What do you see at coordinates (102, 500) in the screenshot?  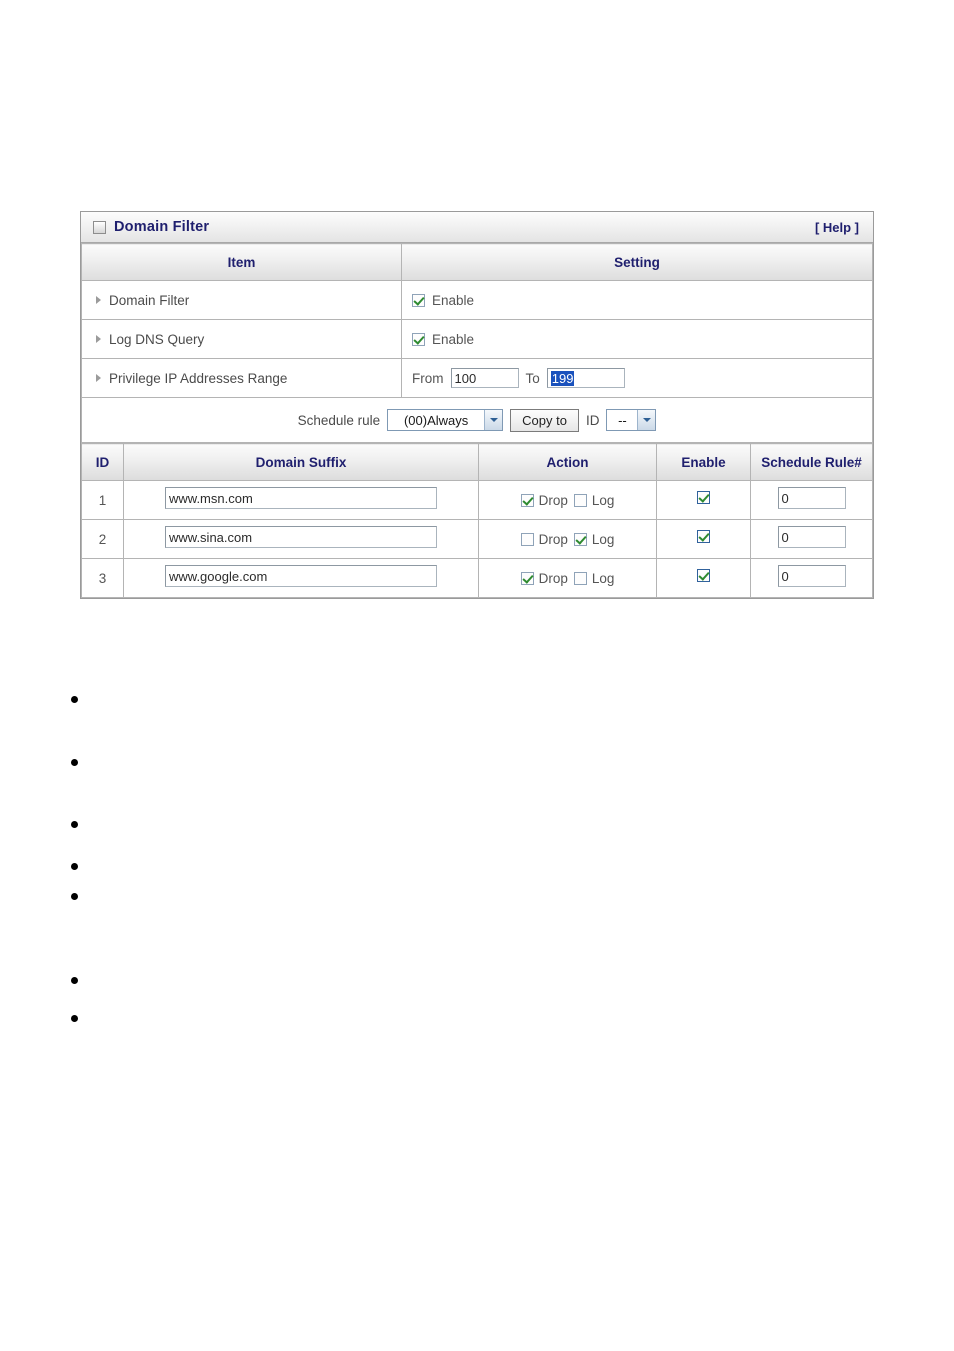 I see `row-id-cell: 1` at bounding box center [102, 500].